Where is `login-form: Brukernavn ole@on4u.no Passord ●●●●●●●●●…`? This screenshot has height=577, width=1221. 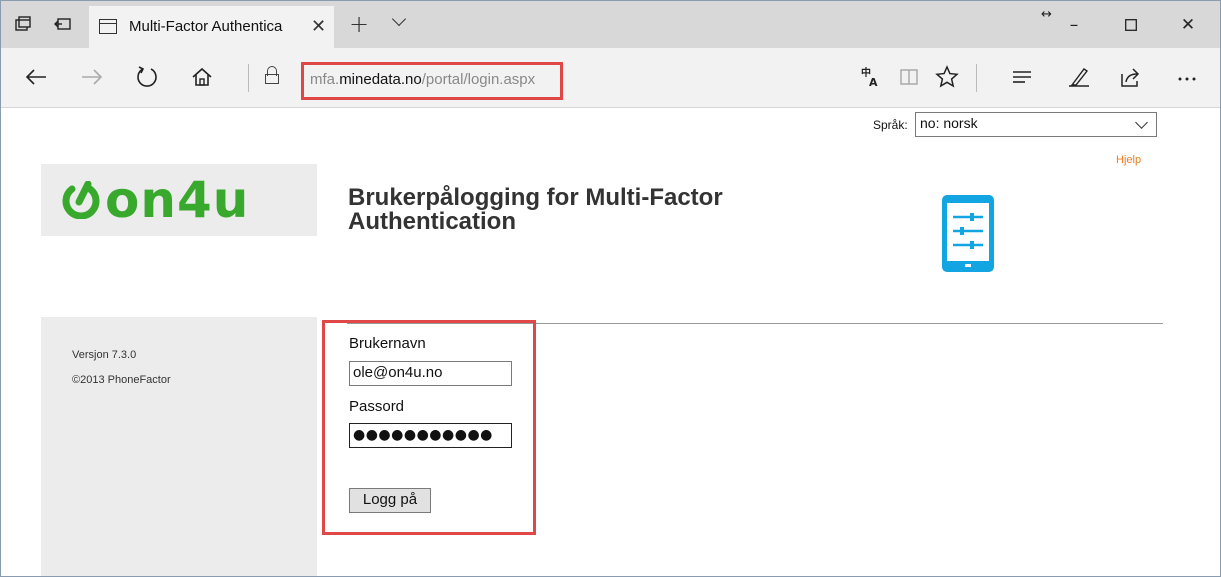
login-form: Brukernavn ole@on4u.no Passord ●●●●●●●●●… is located at coordinates (429, 427).